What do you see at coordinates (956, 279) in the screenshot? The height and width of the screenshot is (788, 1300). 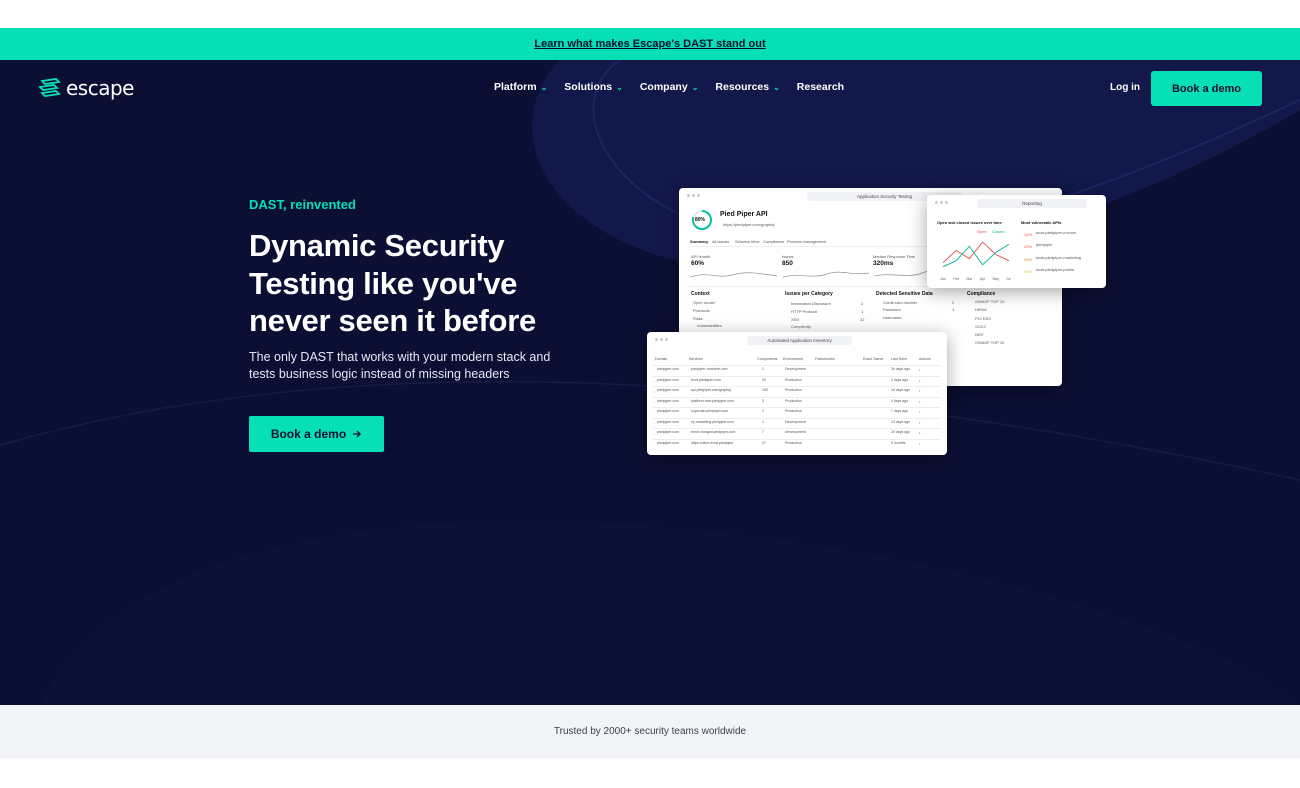 I see `x-tick-label: Feb` at bounding box center [956, 279].